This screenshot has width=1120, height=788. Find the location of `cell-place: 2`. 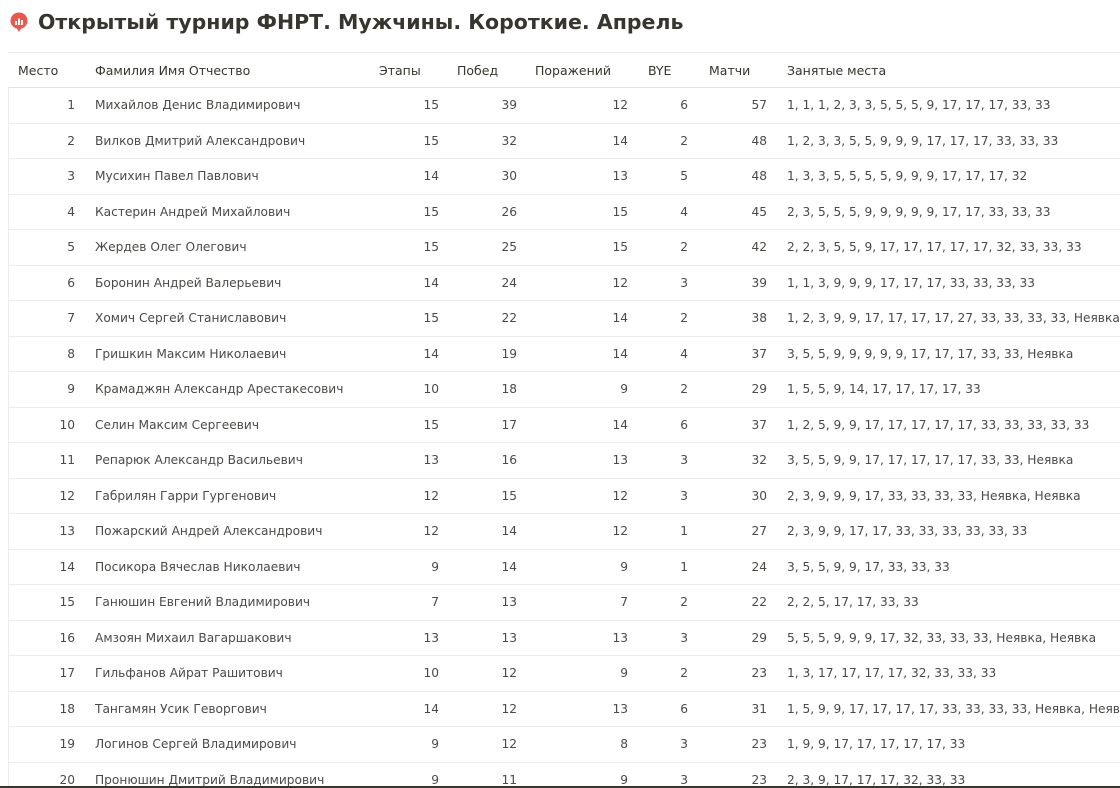

cell-place: 2 is located at coordinates (46, 141).